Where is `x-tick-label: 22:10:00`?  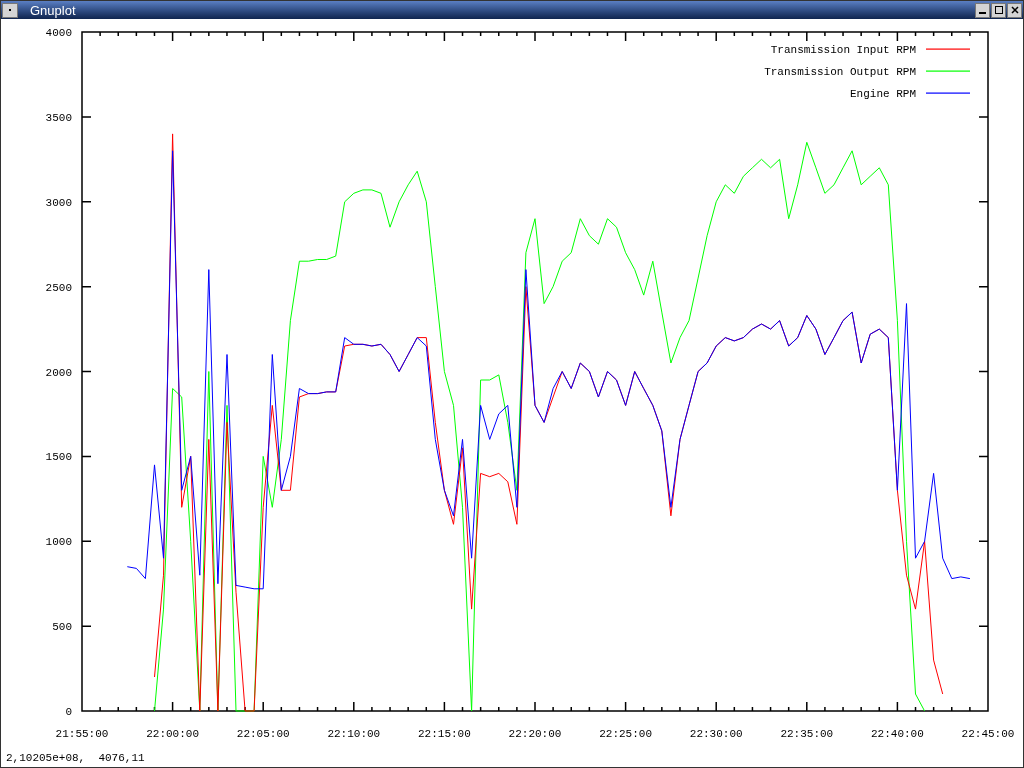 x-tick-label: 22:10:00 is located at coordinates (354, 734).